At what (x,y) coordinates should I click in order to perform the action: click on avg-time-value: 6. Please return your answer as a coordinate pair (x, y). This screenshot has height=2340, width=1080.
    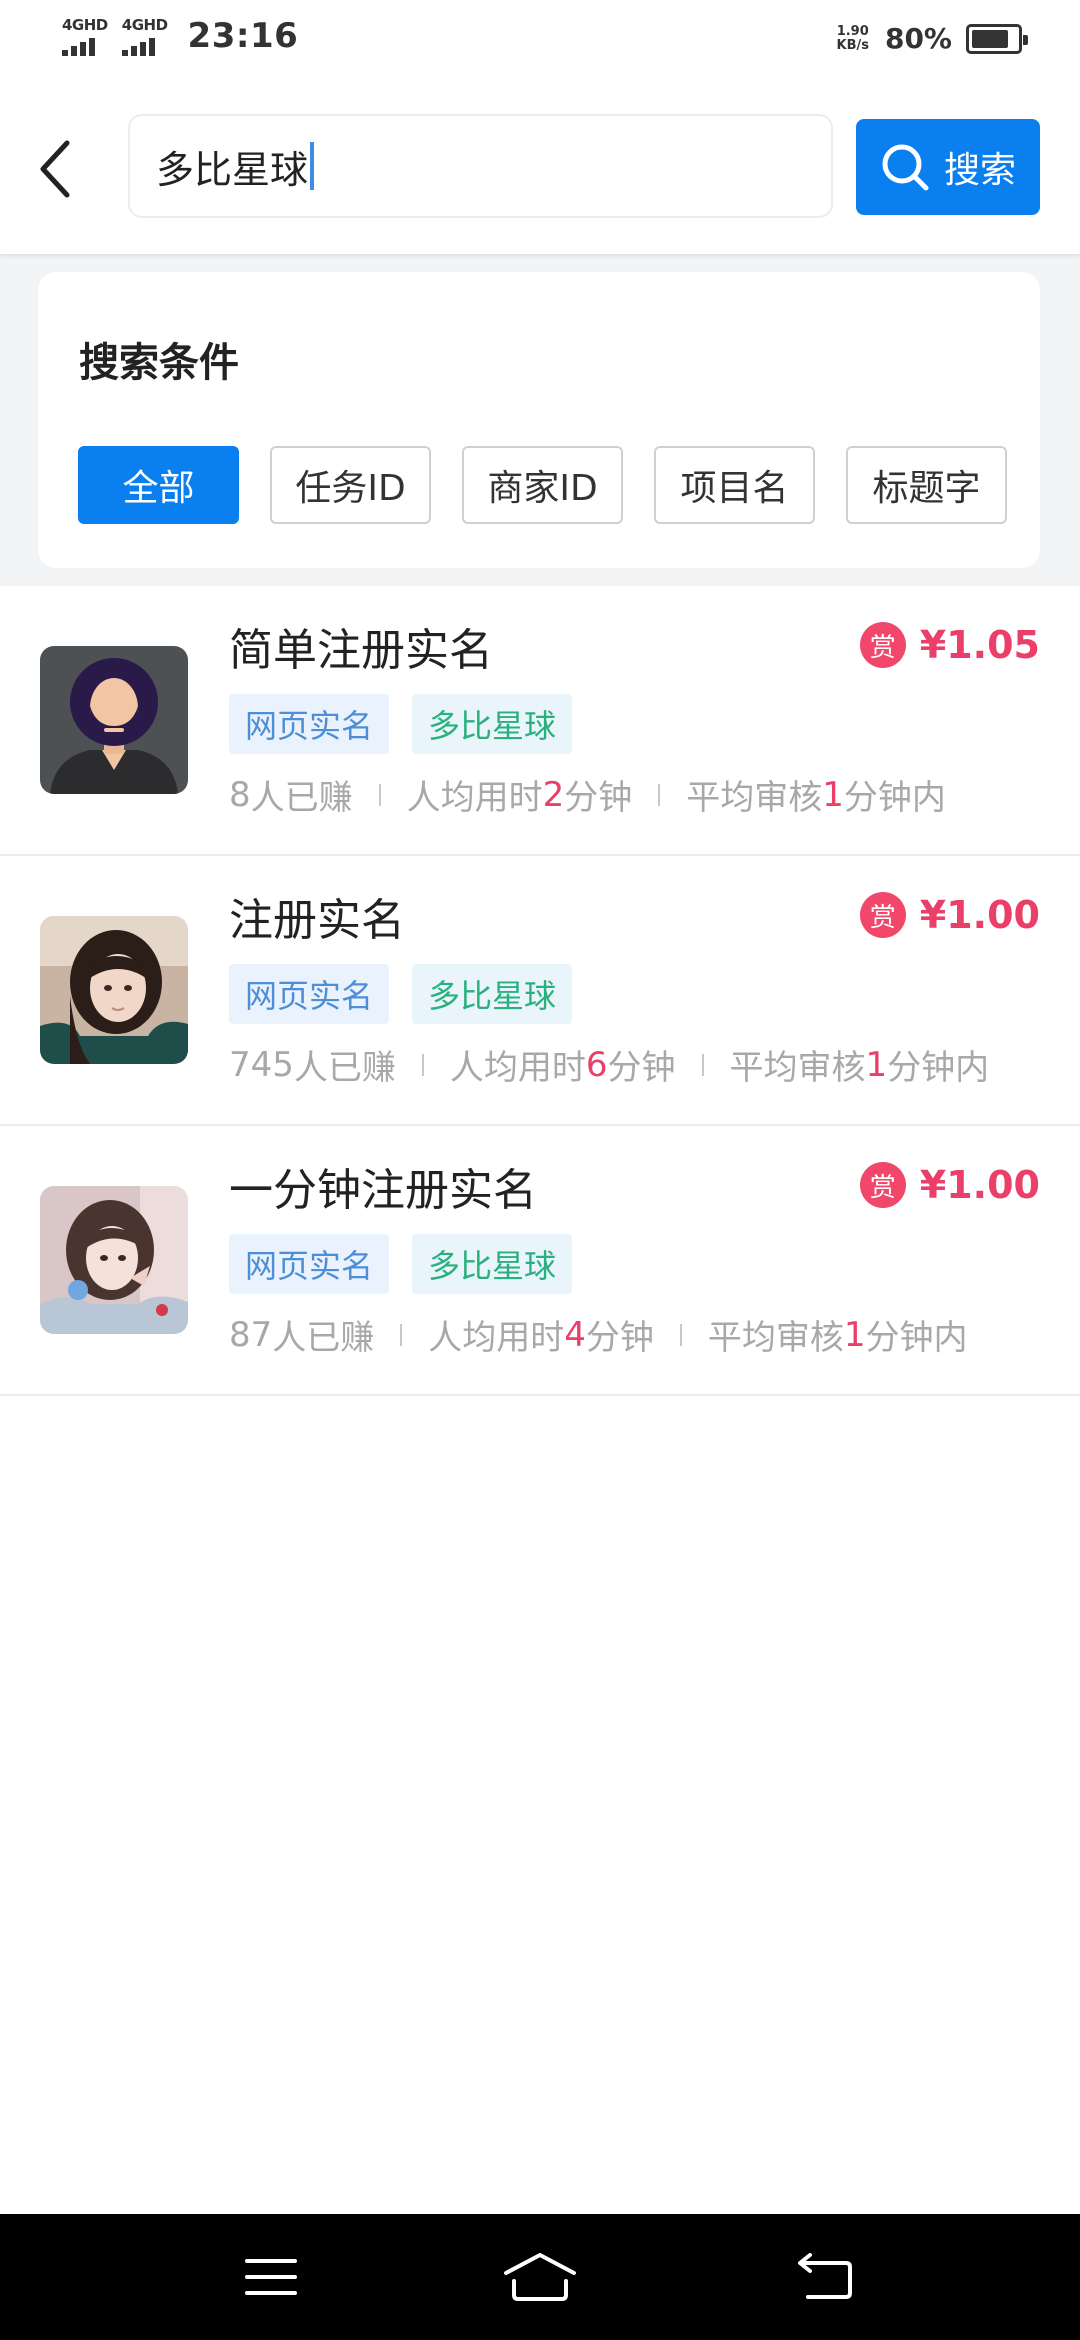
    Looking at the image, I should click on (596, 1064).